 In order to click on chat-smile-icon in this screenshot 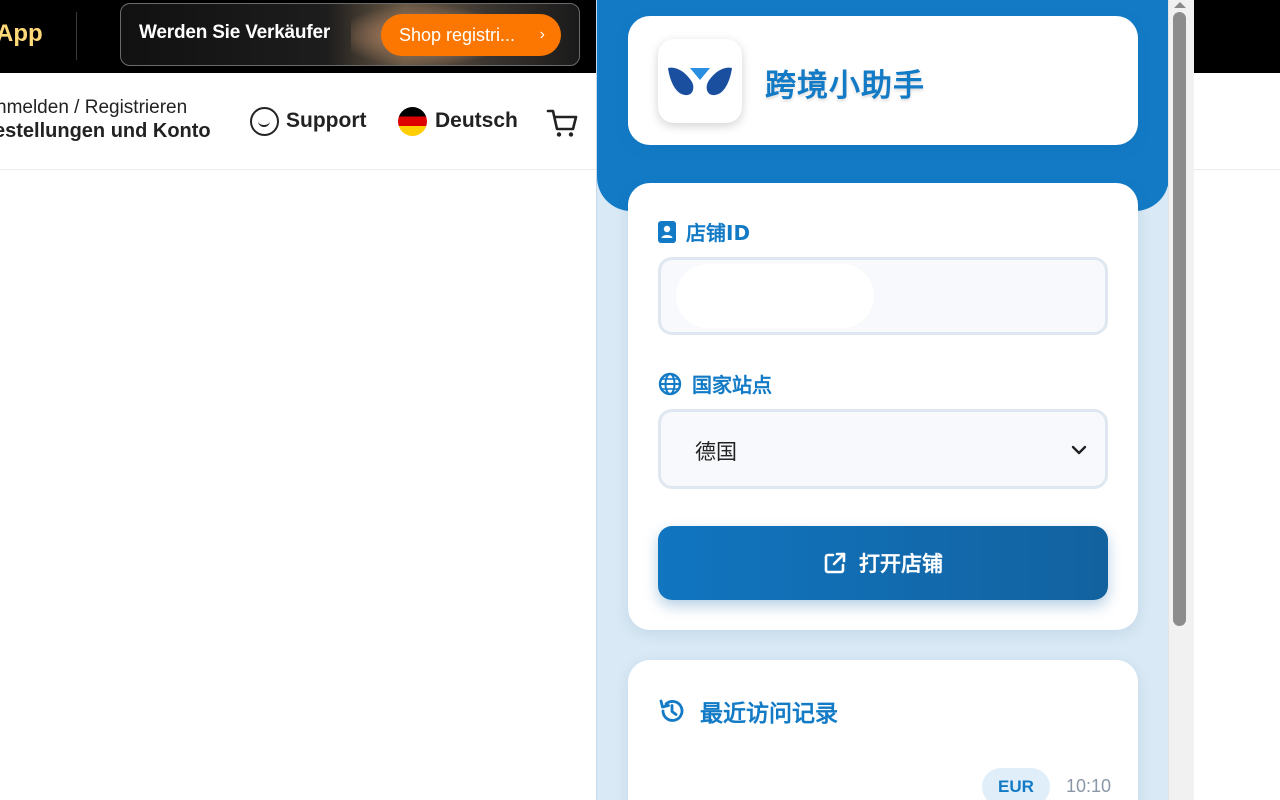, I will do `click(264, 121)`.